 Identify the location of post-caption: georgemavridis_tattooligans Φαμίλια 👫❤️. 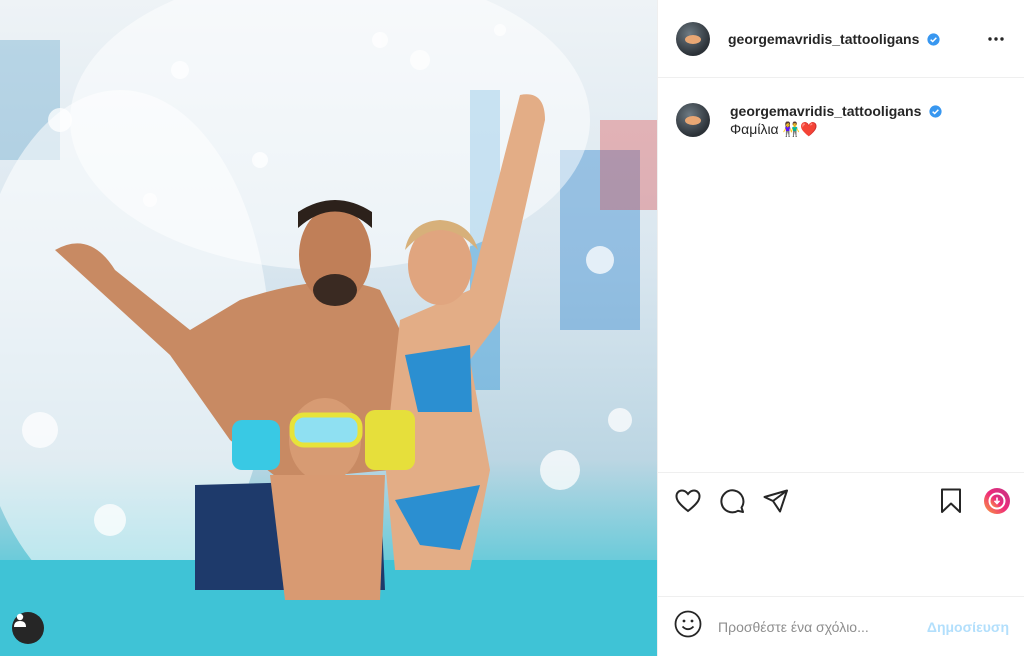
(841, 108).